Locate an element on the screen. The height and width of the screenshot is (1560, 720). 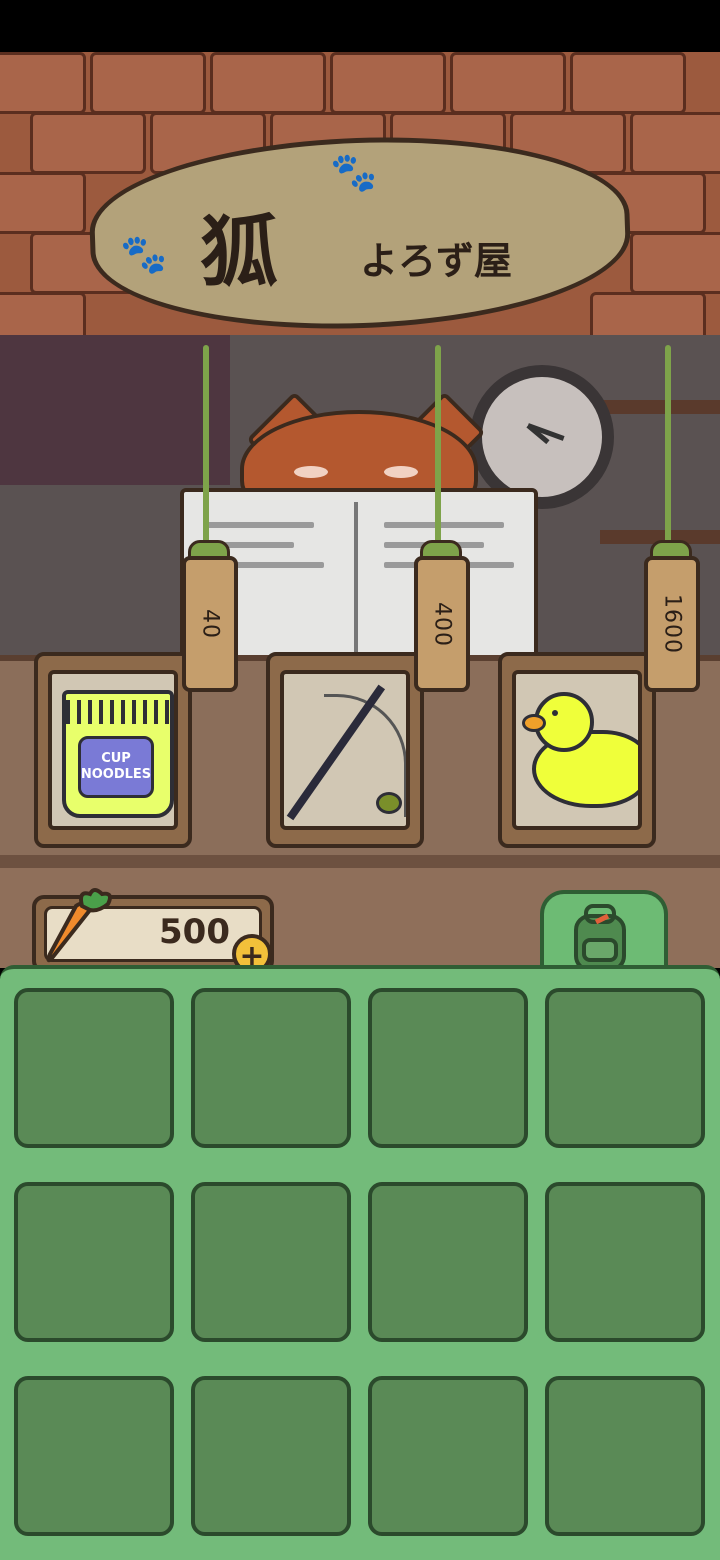
shop-item-fishing-rod is located at coordinates (345, 750).